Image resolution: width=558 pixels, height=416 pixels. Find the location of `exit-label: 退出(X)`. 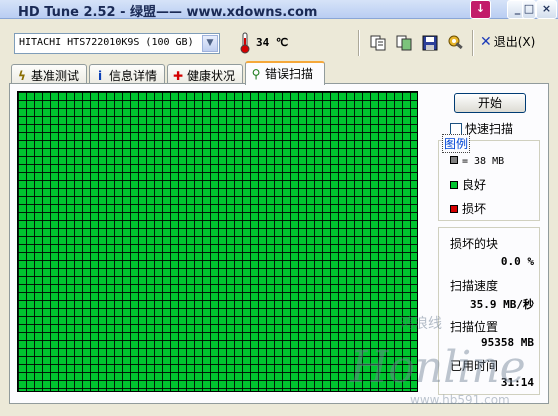

exit-label: 退出(X) is located at coordinates (514, 42).